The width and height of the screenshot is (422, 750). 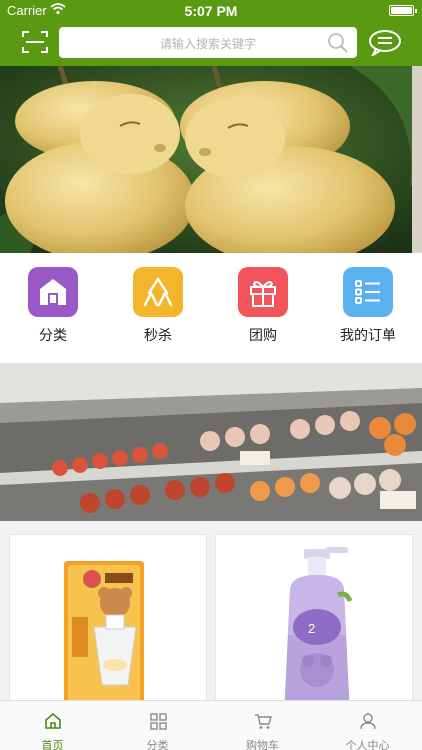 What do you see at coordinates (262, 721) in the screenshot?
I see `cart-icon` at bounding box center [262, 721].